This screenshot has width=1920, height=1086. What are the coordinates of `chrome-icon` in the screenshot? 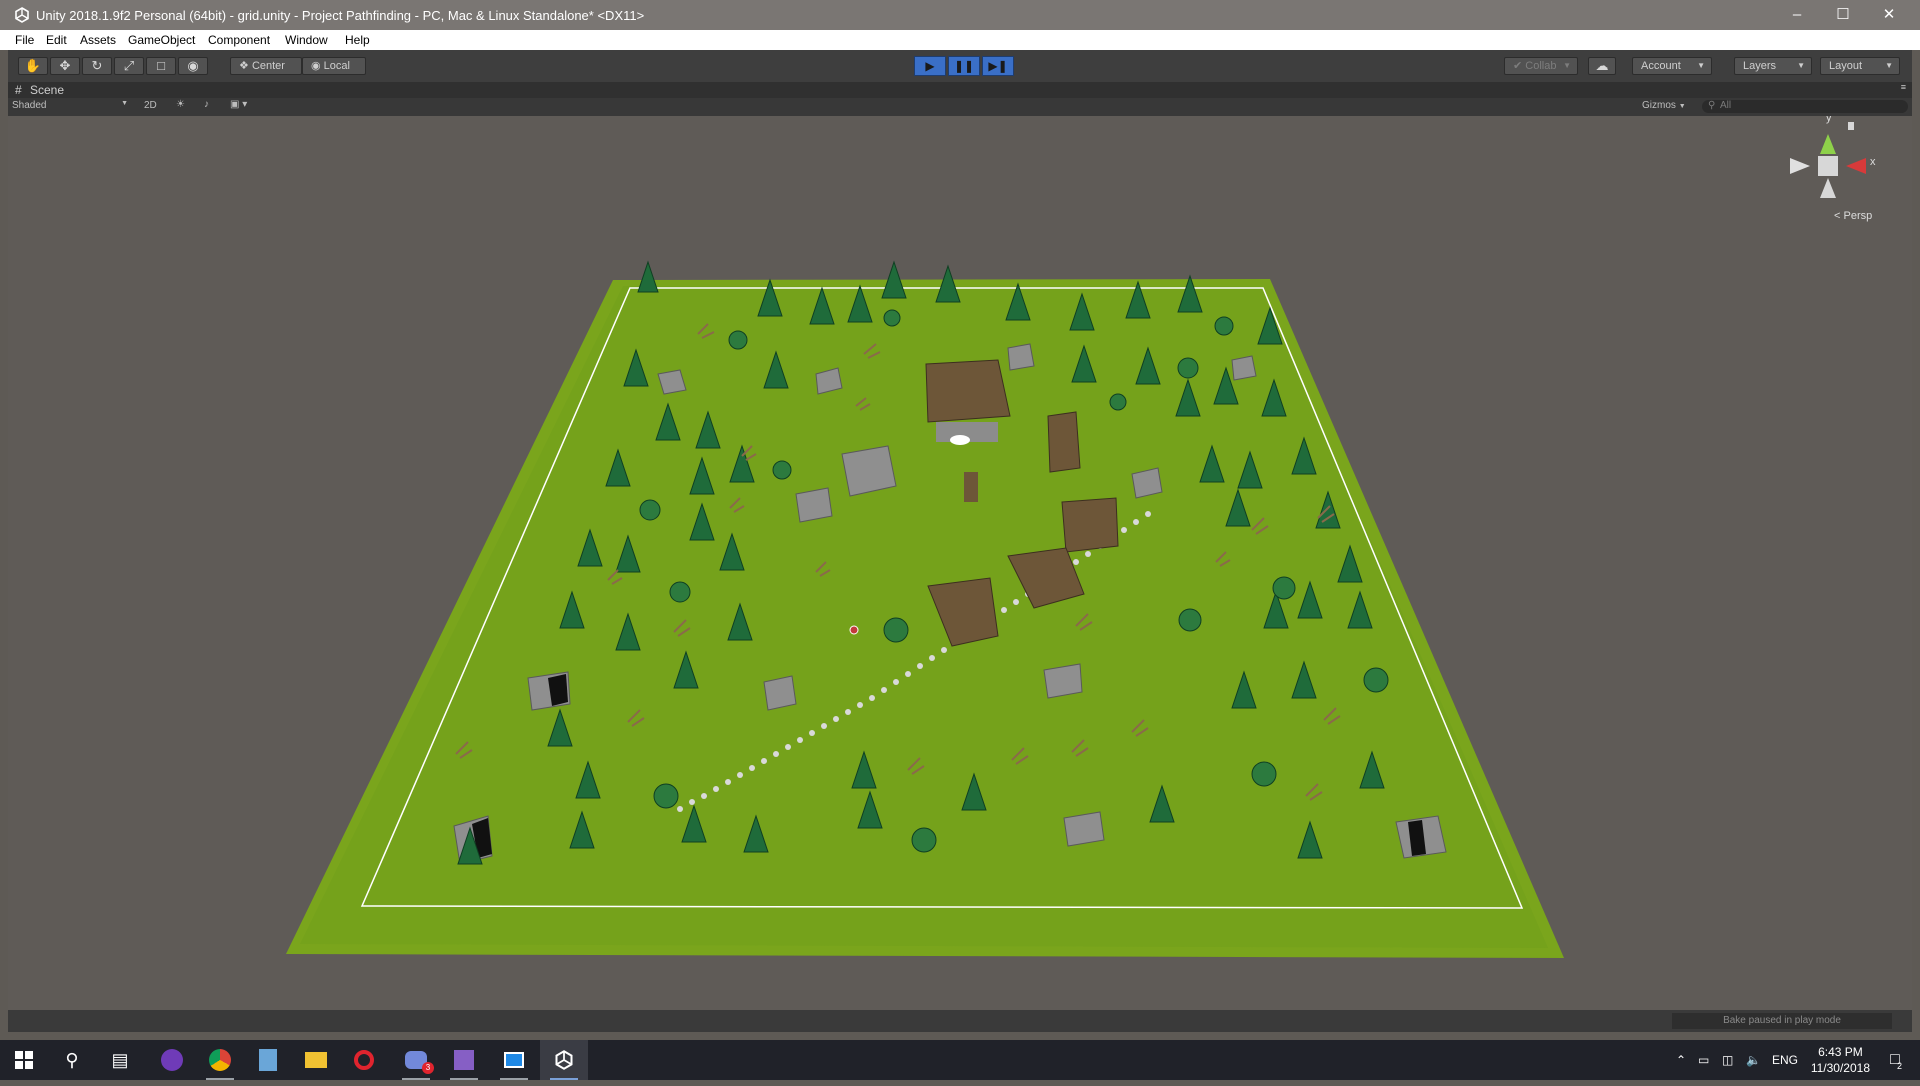 It's located at (220, 1060).